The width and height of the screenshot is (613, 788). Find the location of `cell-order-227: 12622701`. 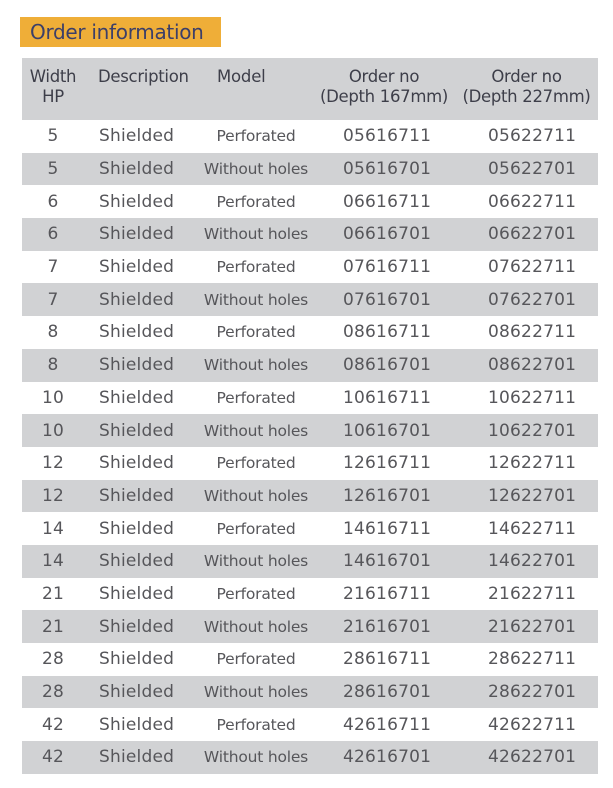

cell-order-227: 12622701 is located at coordinates (532, 495).